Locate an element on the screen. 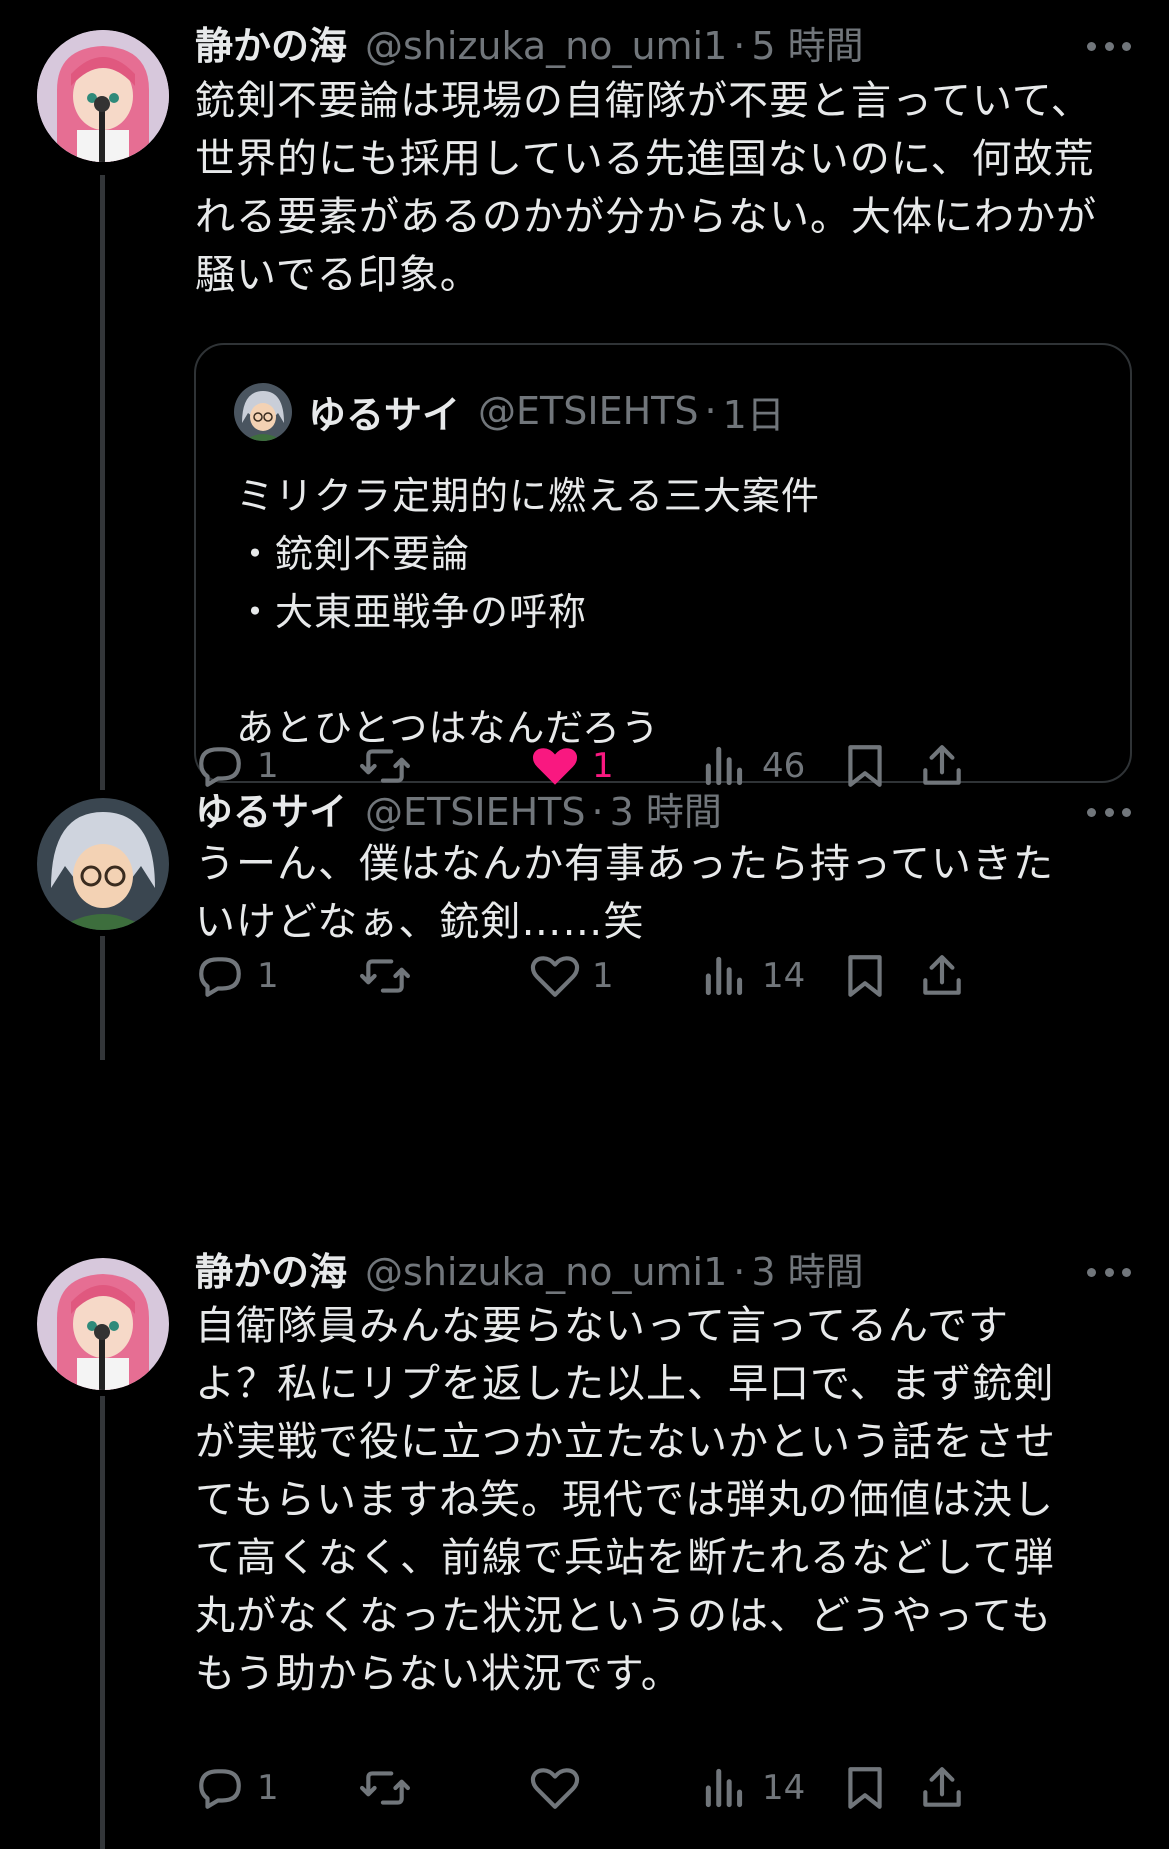  tweet-header: 静かの海 @shizuka_no_umi1 · 3 時間 is located at coordinates (662, 1272).